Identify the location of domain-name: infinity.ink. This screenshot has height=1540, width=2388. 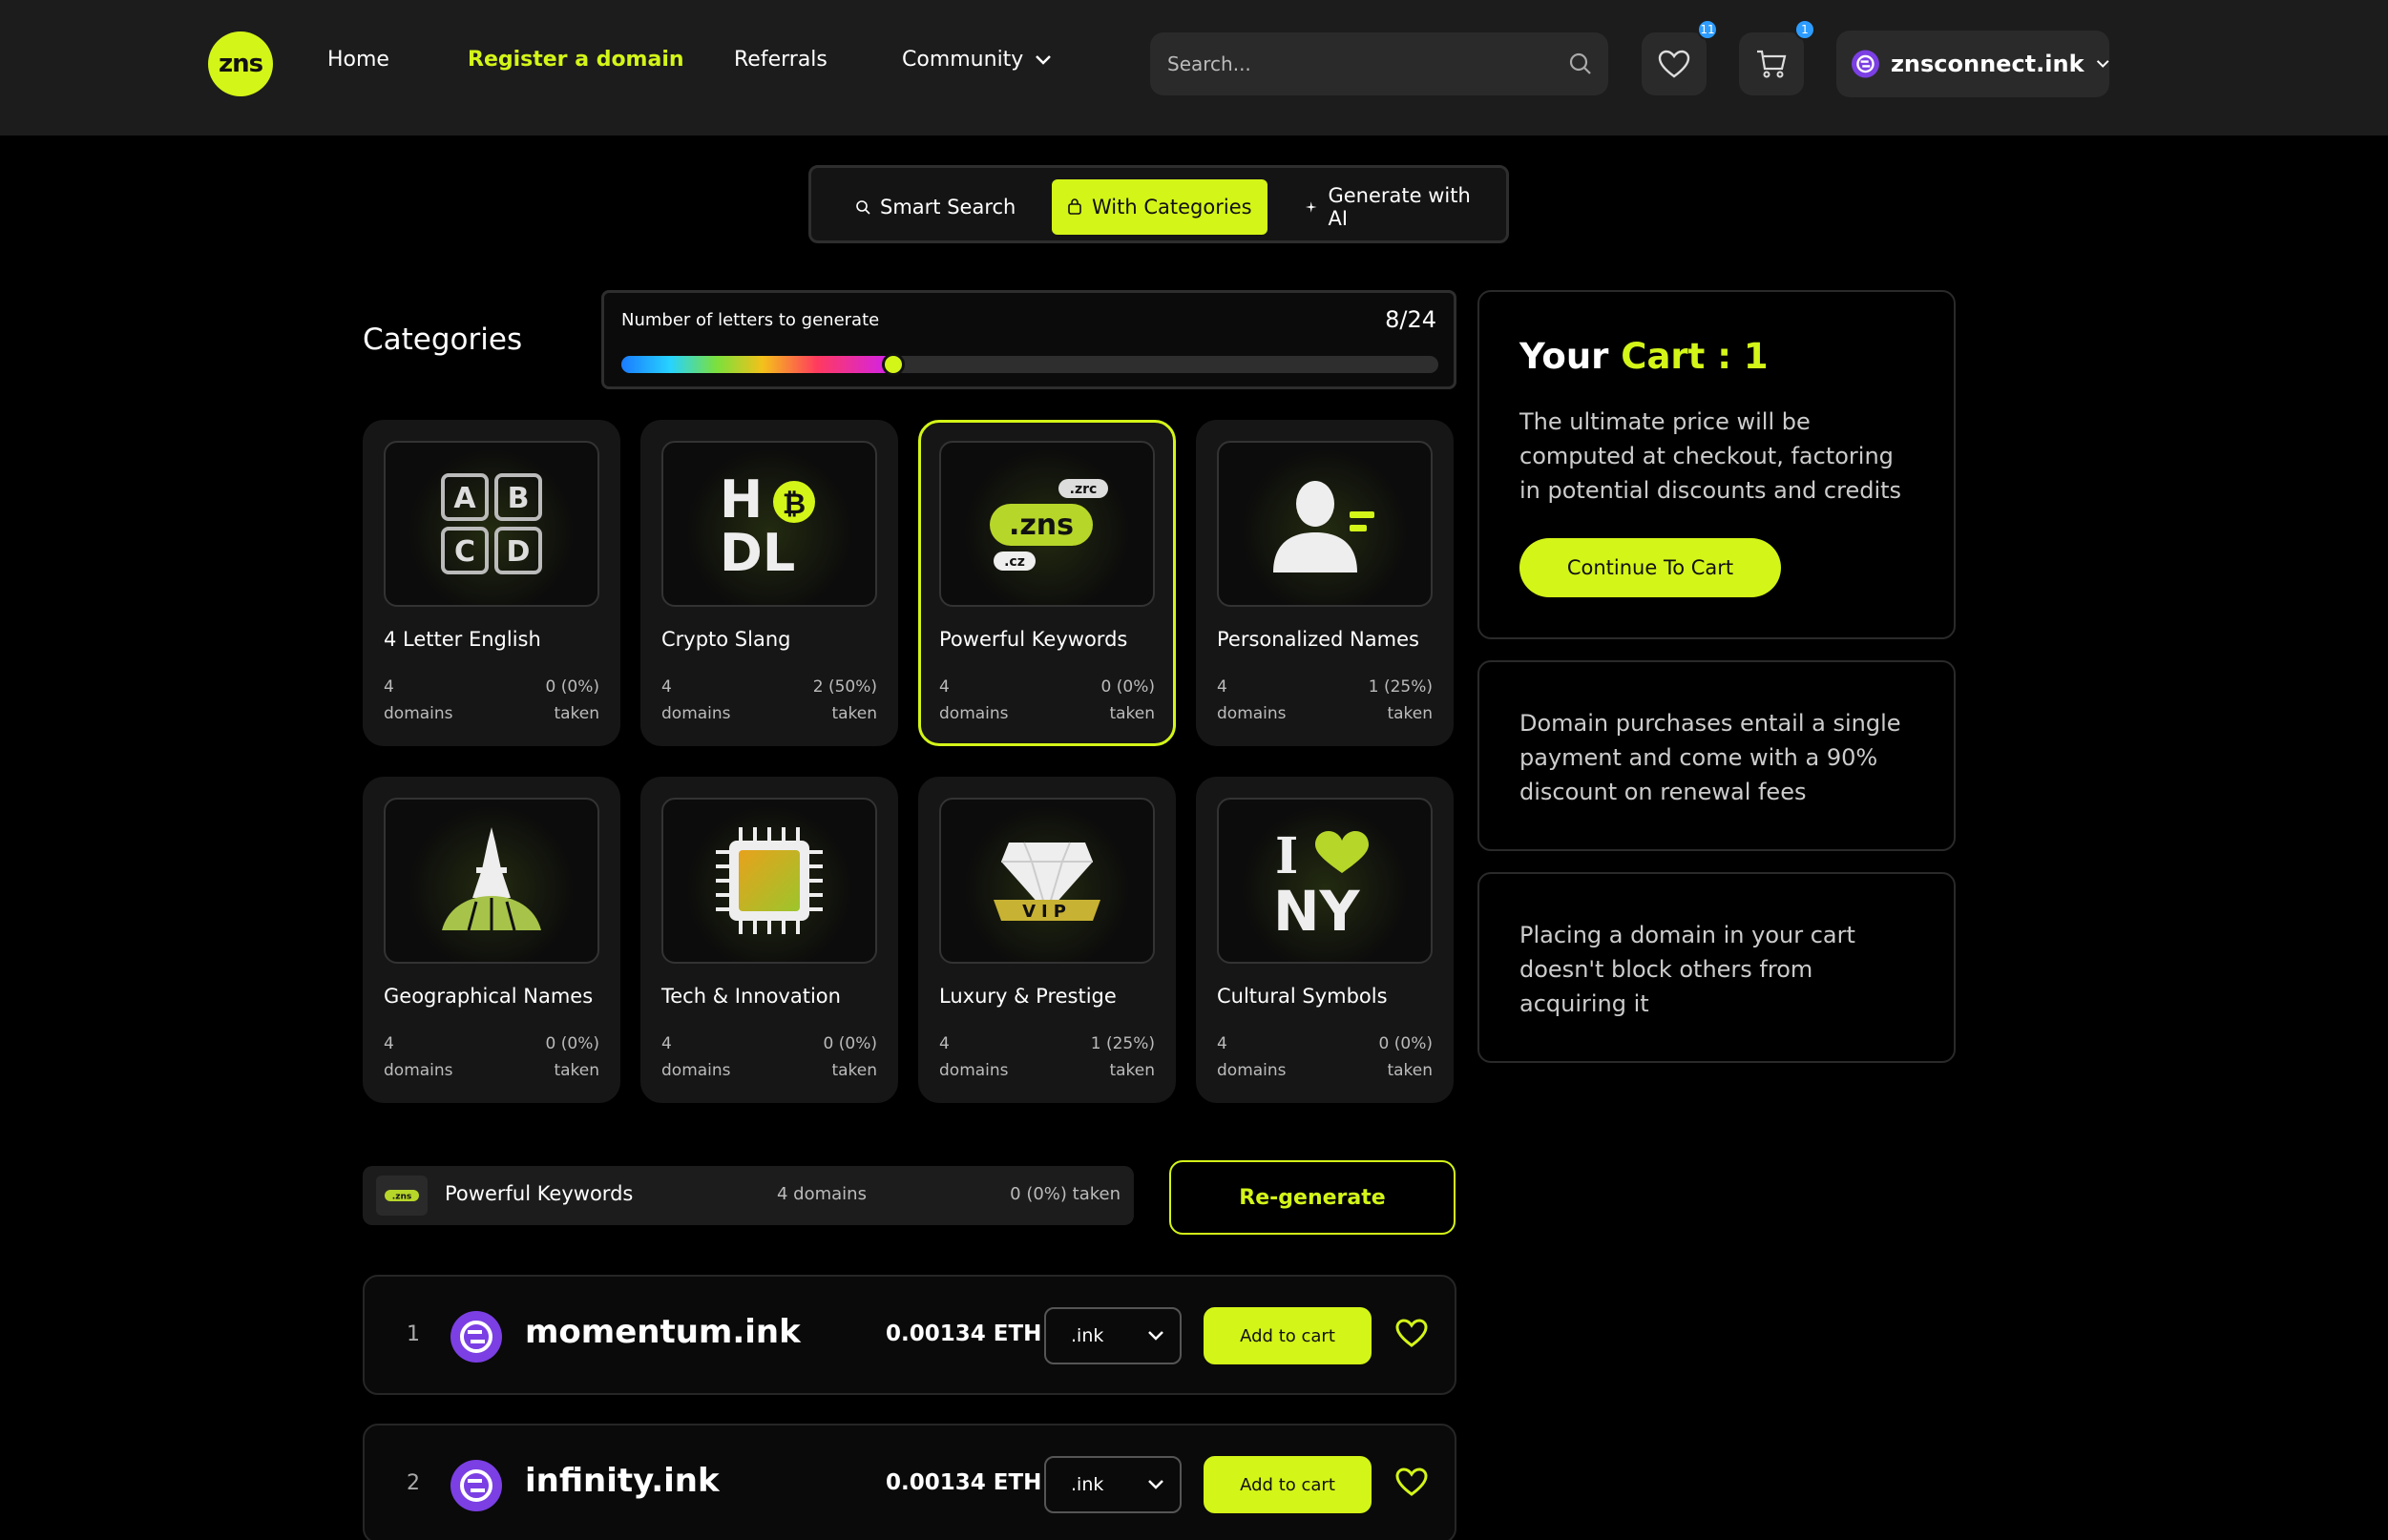
(622, 1481).